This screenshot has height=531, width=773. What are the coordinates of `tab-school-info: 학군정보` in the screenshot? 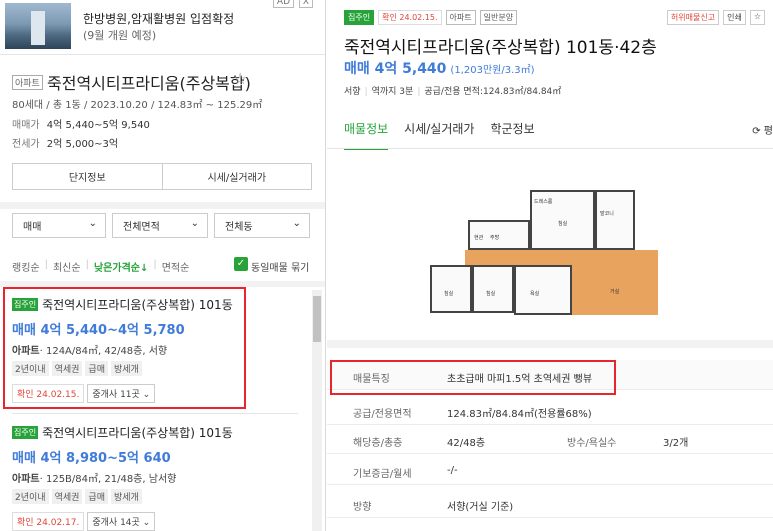 It's located at (512, 135).